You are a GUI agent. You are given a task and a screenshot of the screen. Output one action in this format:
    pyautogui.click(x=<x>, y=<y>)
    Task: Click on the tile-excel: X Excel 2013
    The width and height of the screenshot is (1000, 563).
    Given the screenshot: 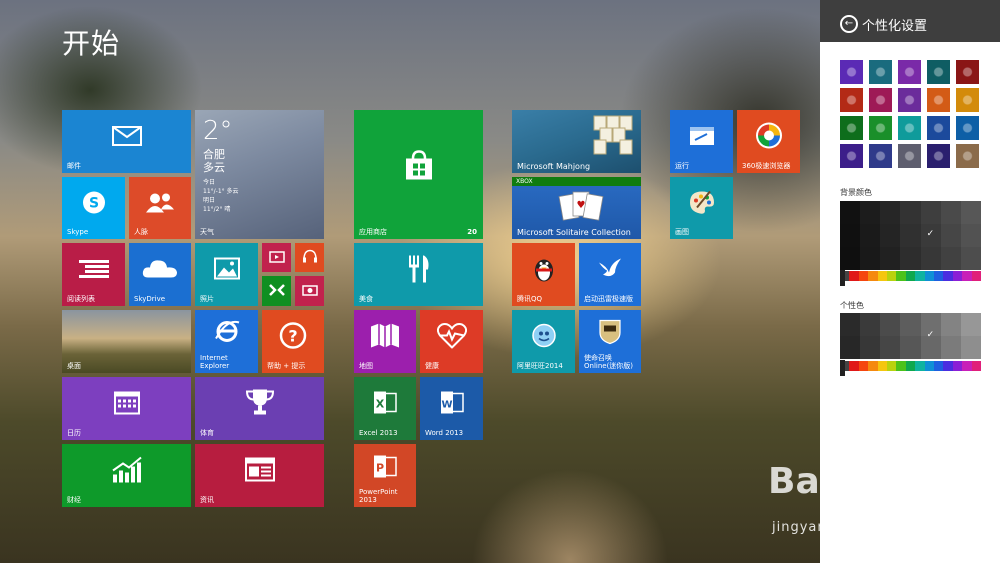 What is the action you would take?
    pyautogui.click(x=385, y=408)
    